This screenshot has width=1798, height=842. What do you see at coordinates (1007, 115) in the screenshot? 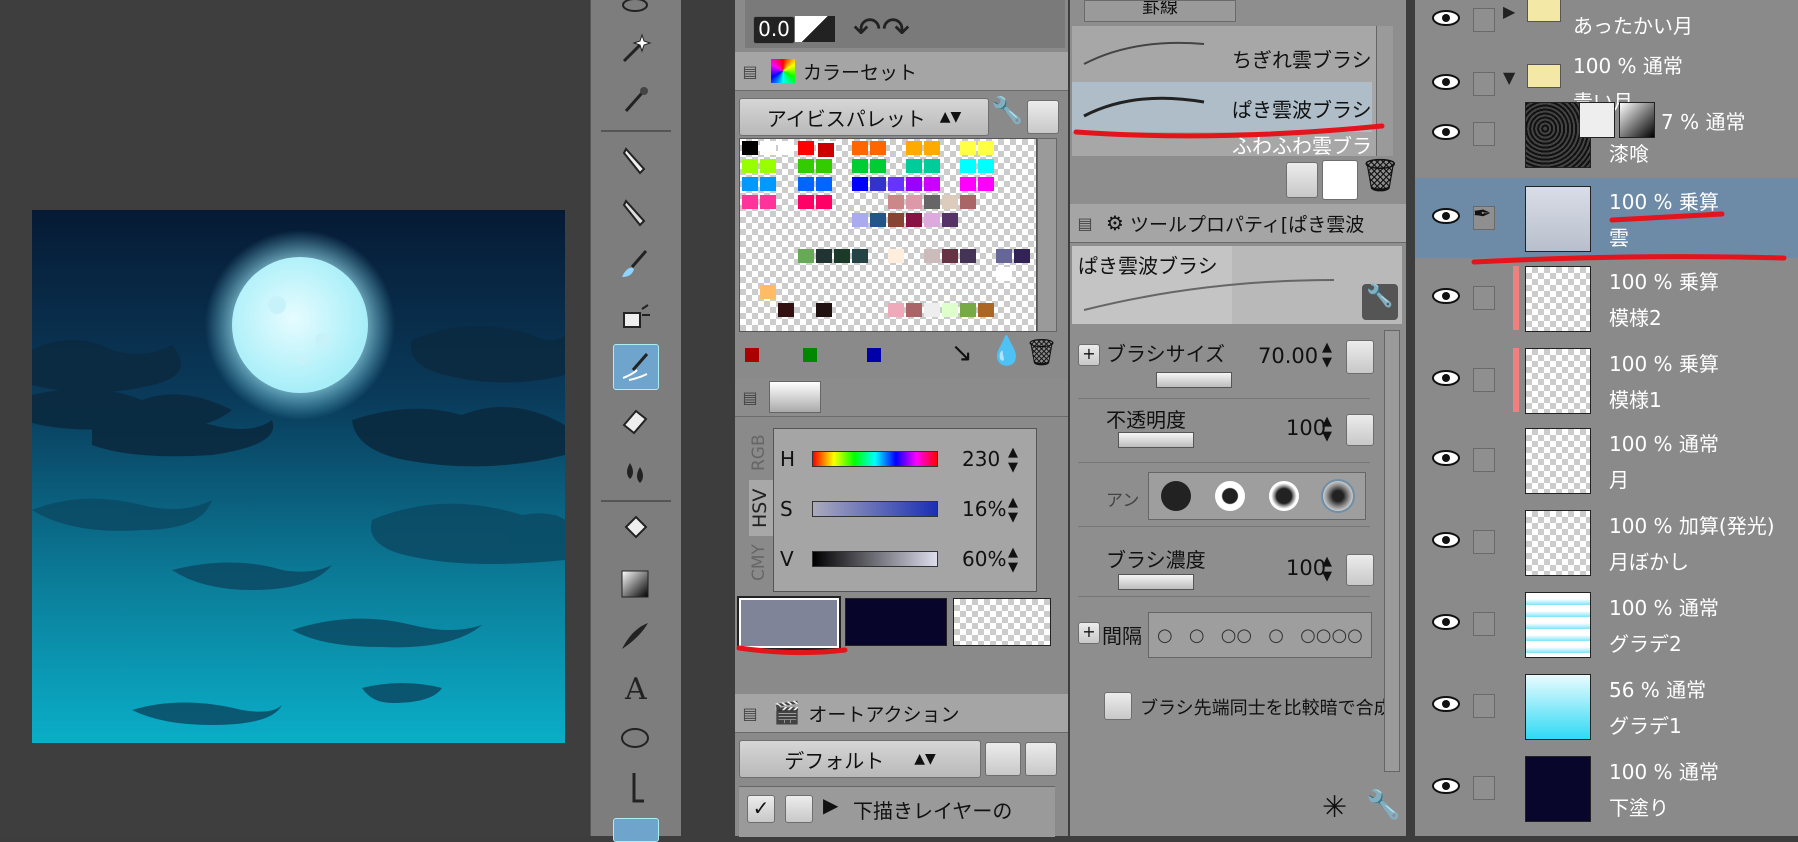
I see `palette-settings-icon: 🔧` at bounding box center [1007, 115].